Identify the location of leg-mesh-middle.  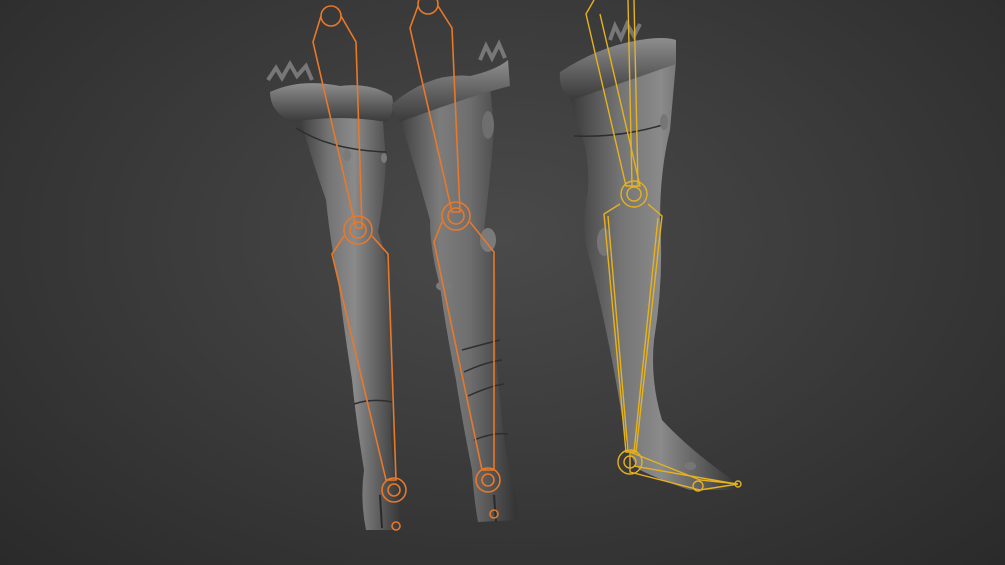
(455, 281).